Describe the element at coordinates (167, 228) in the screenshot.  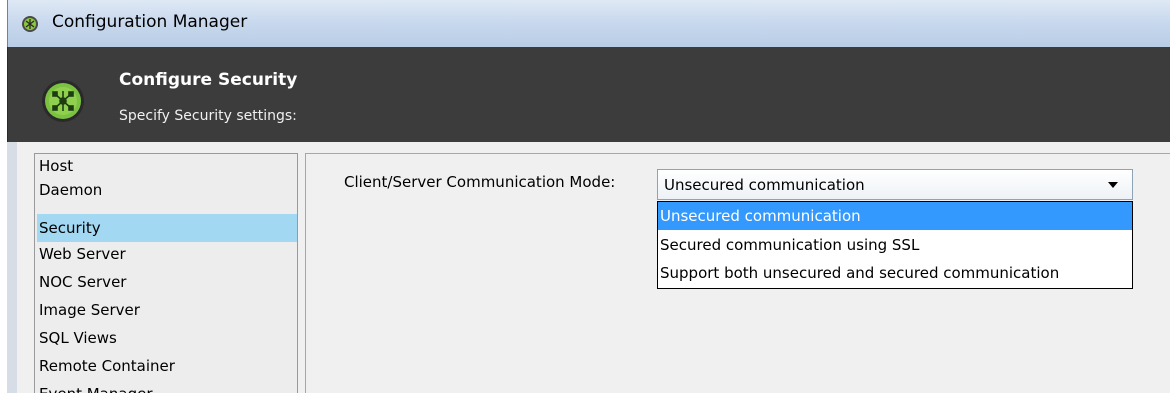
I see `sidebar-item-security: Security` at that location.